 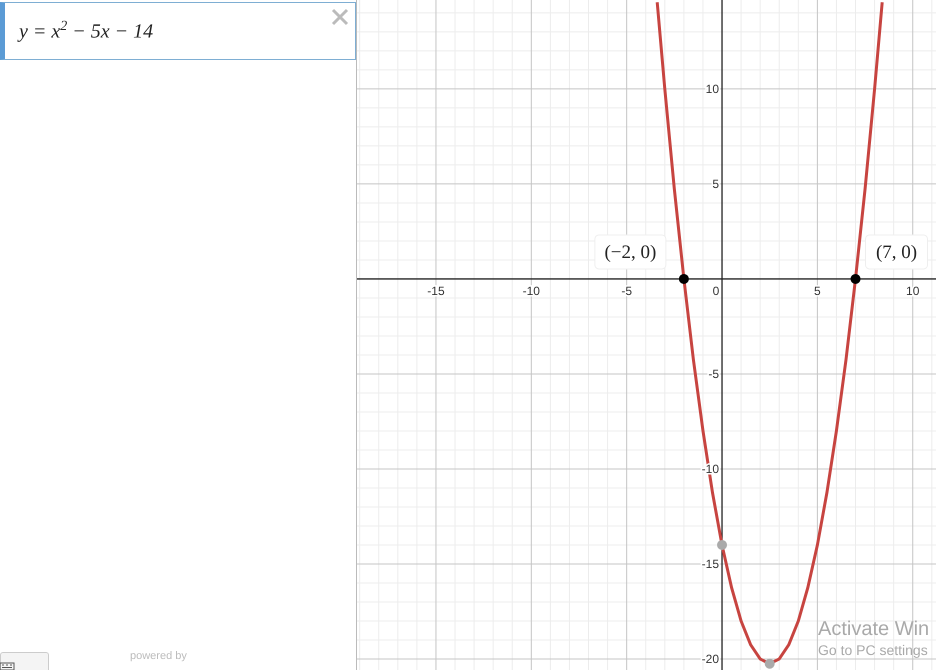 I want to click on activation-title: Activate Win, so click(x=874, y=629).